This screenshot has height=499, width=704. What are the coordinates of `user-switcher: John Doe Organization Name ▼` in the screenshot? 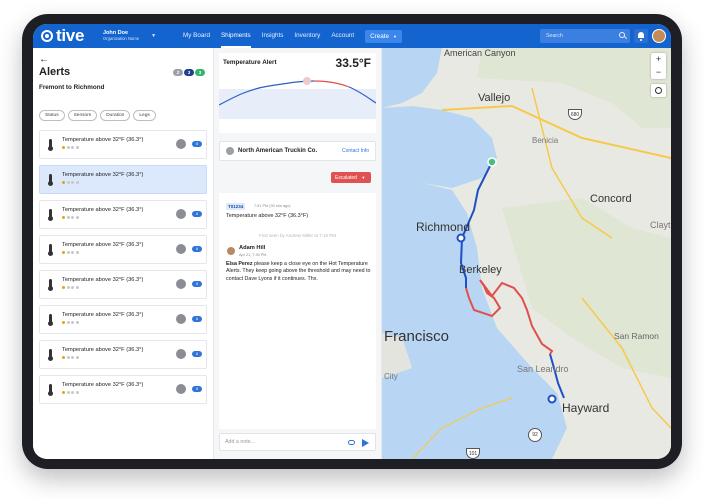 It's located at (138, 36).